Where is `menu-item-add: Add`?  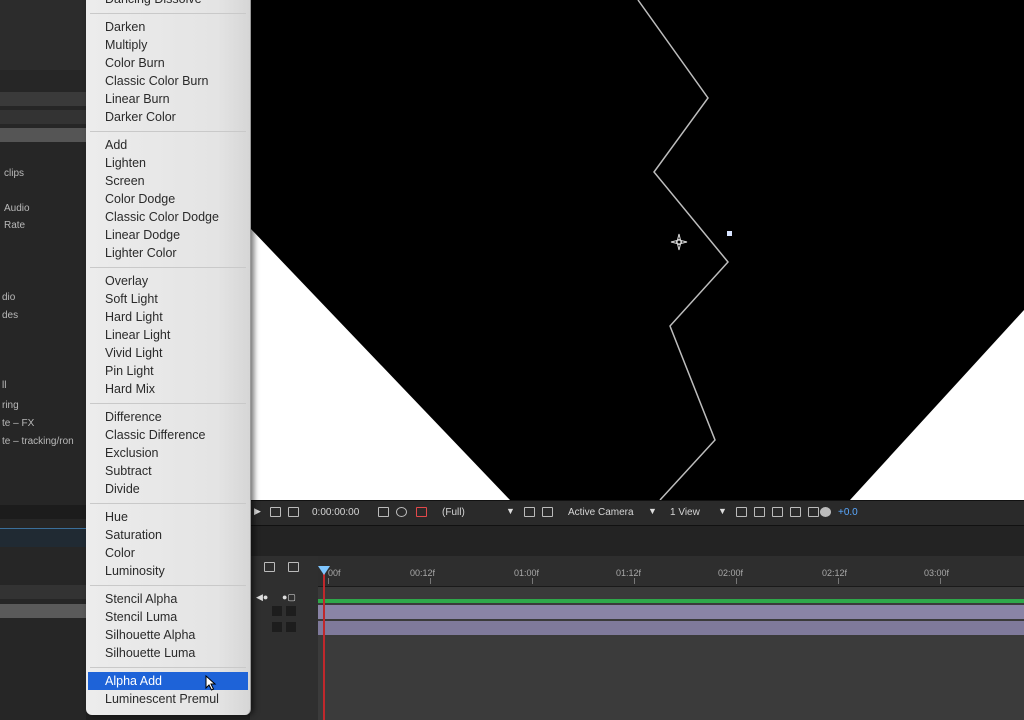
menu-item-add: Add is located at coordinates (168, 145).